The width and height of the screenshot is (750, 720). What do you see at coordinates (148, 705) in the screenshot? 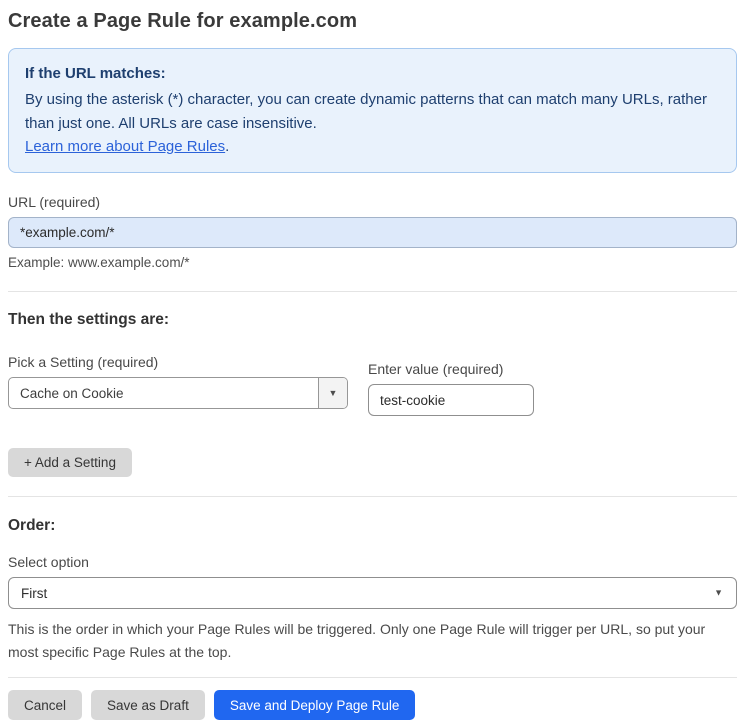
I see `save-as-draft-button: Save as Draft` at bounding box center [148, 705].